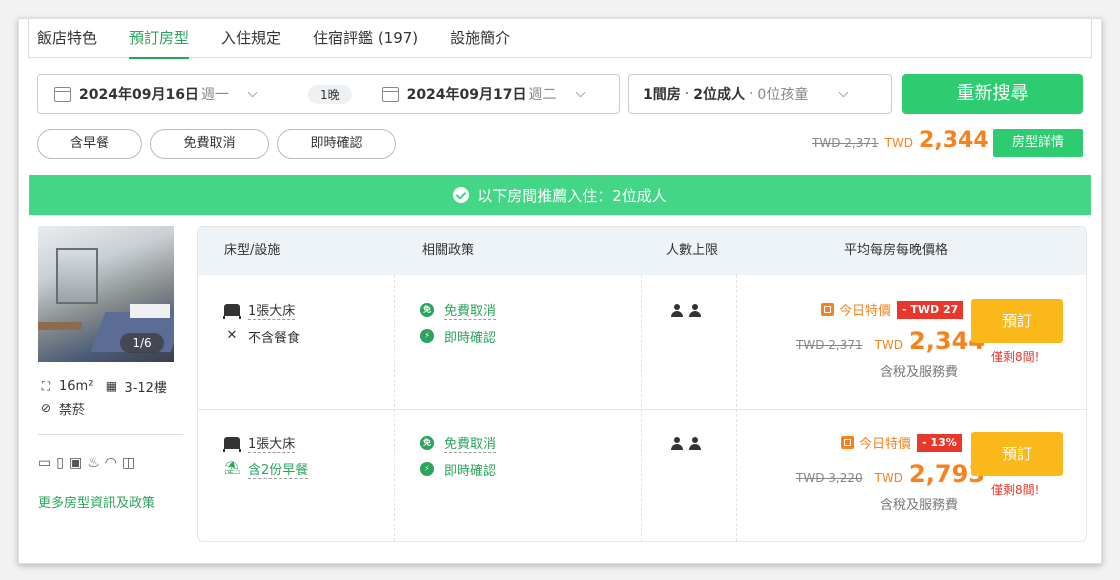 This screenshot has width=1120, height=580. I want to click on search-again-button: 重新搜尋, so click(992, 94).